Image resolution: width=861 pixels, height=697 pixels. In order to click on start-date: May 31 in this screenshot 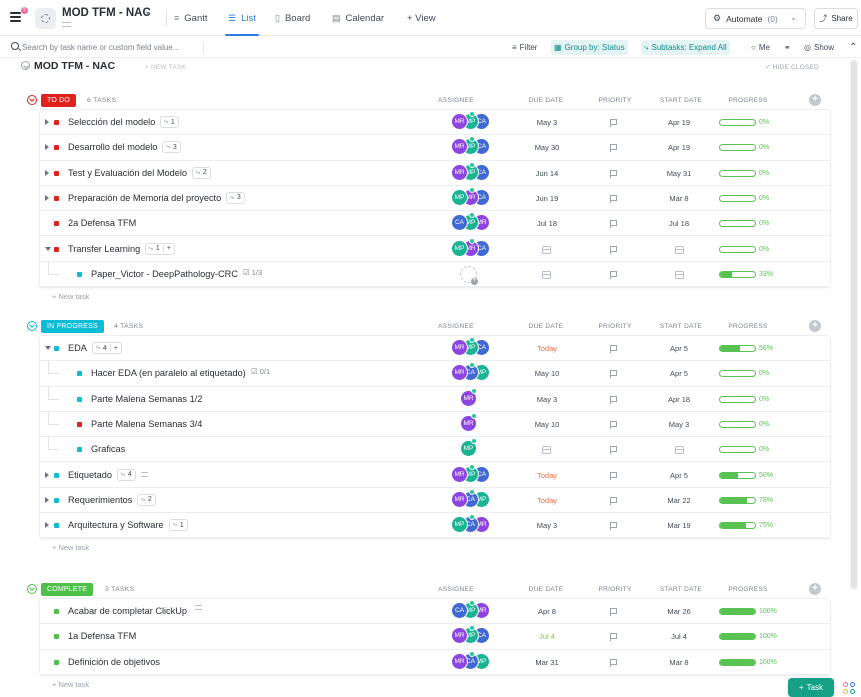, I will do `click(679, 173)`.